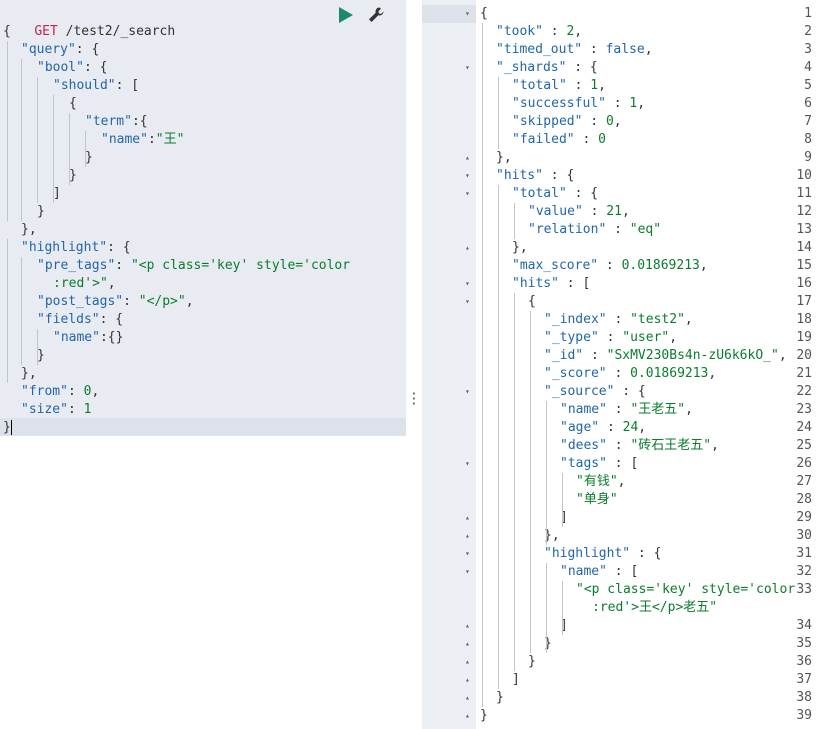 Image resolution: width=824 pixels, height=729 pixels. I want to click on line-number: 4, so click(808, 67).